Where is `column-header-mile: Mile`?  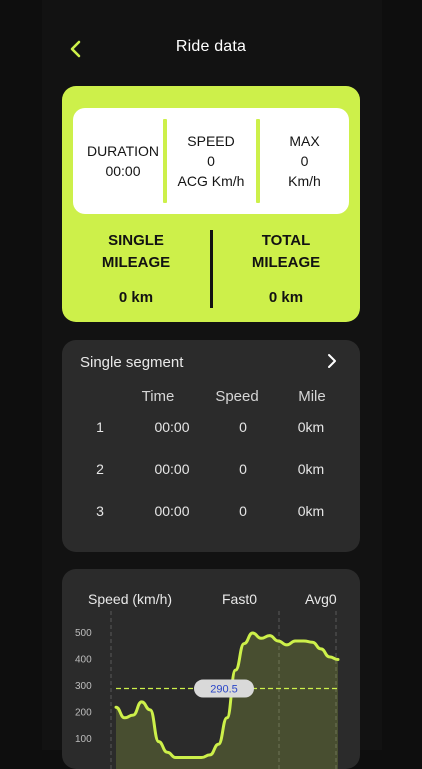
column-header-mile: Mile is located at coordinates (312, 396).